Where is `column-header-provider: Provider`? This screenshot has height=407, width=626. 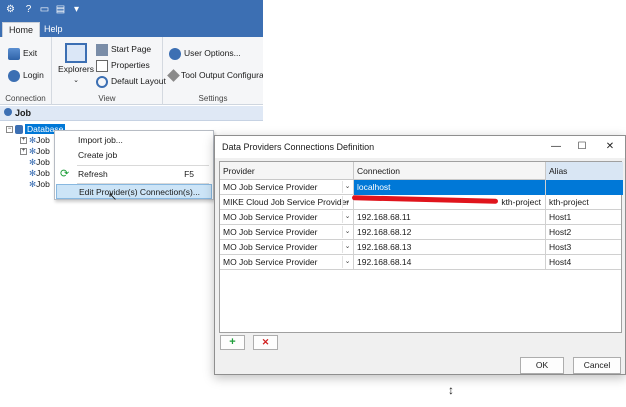 column-header-provider: Provider is located at coordinates (287, 171).